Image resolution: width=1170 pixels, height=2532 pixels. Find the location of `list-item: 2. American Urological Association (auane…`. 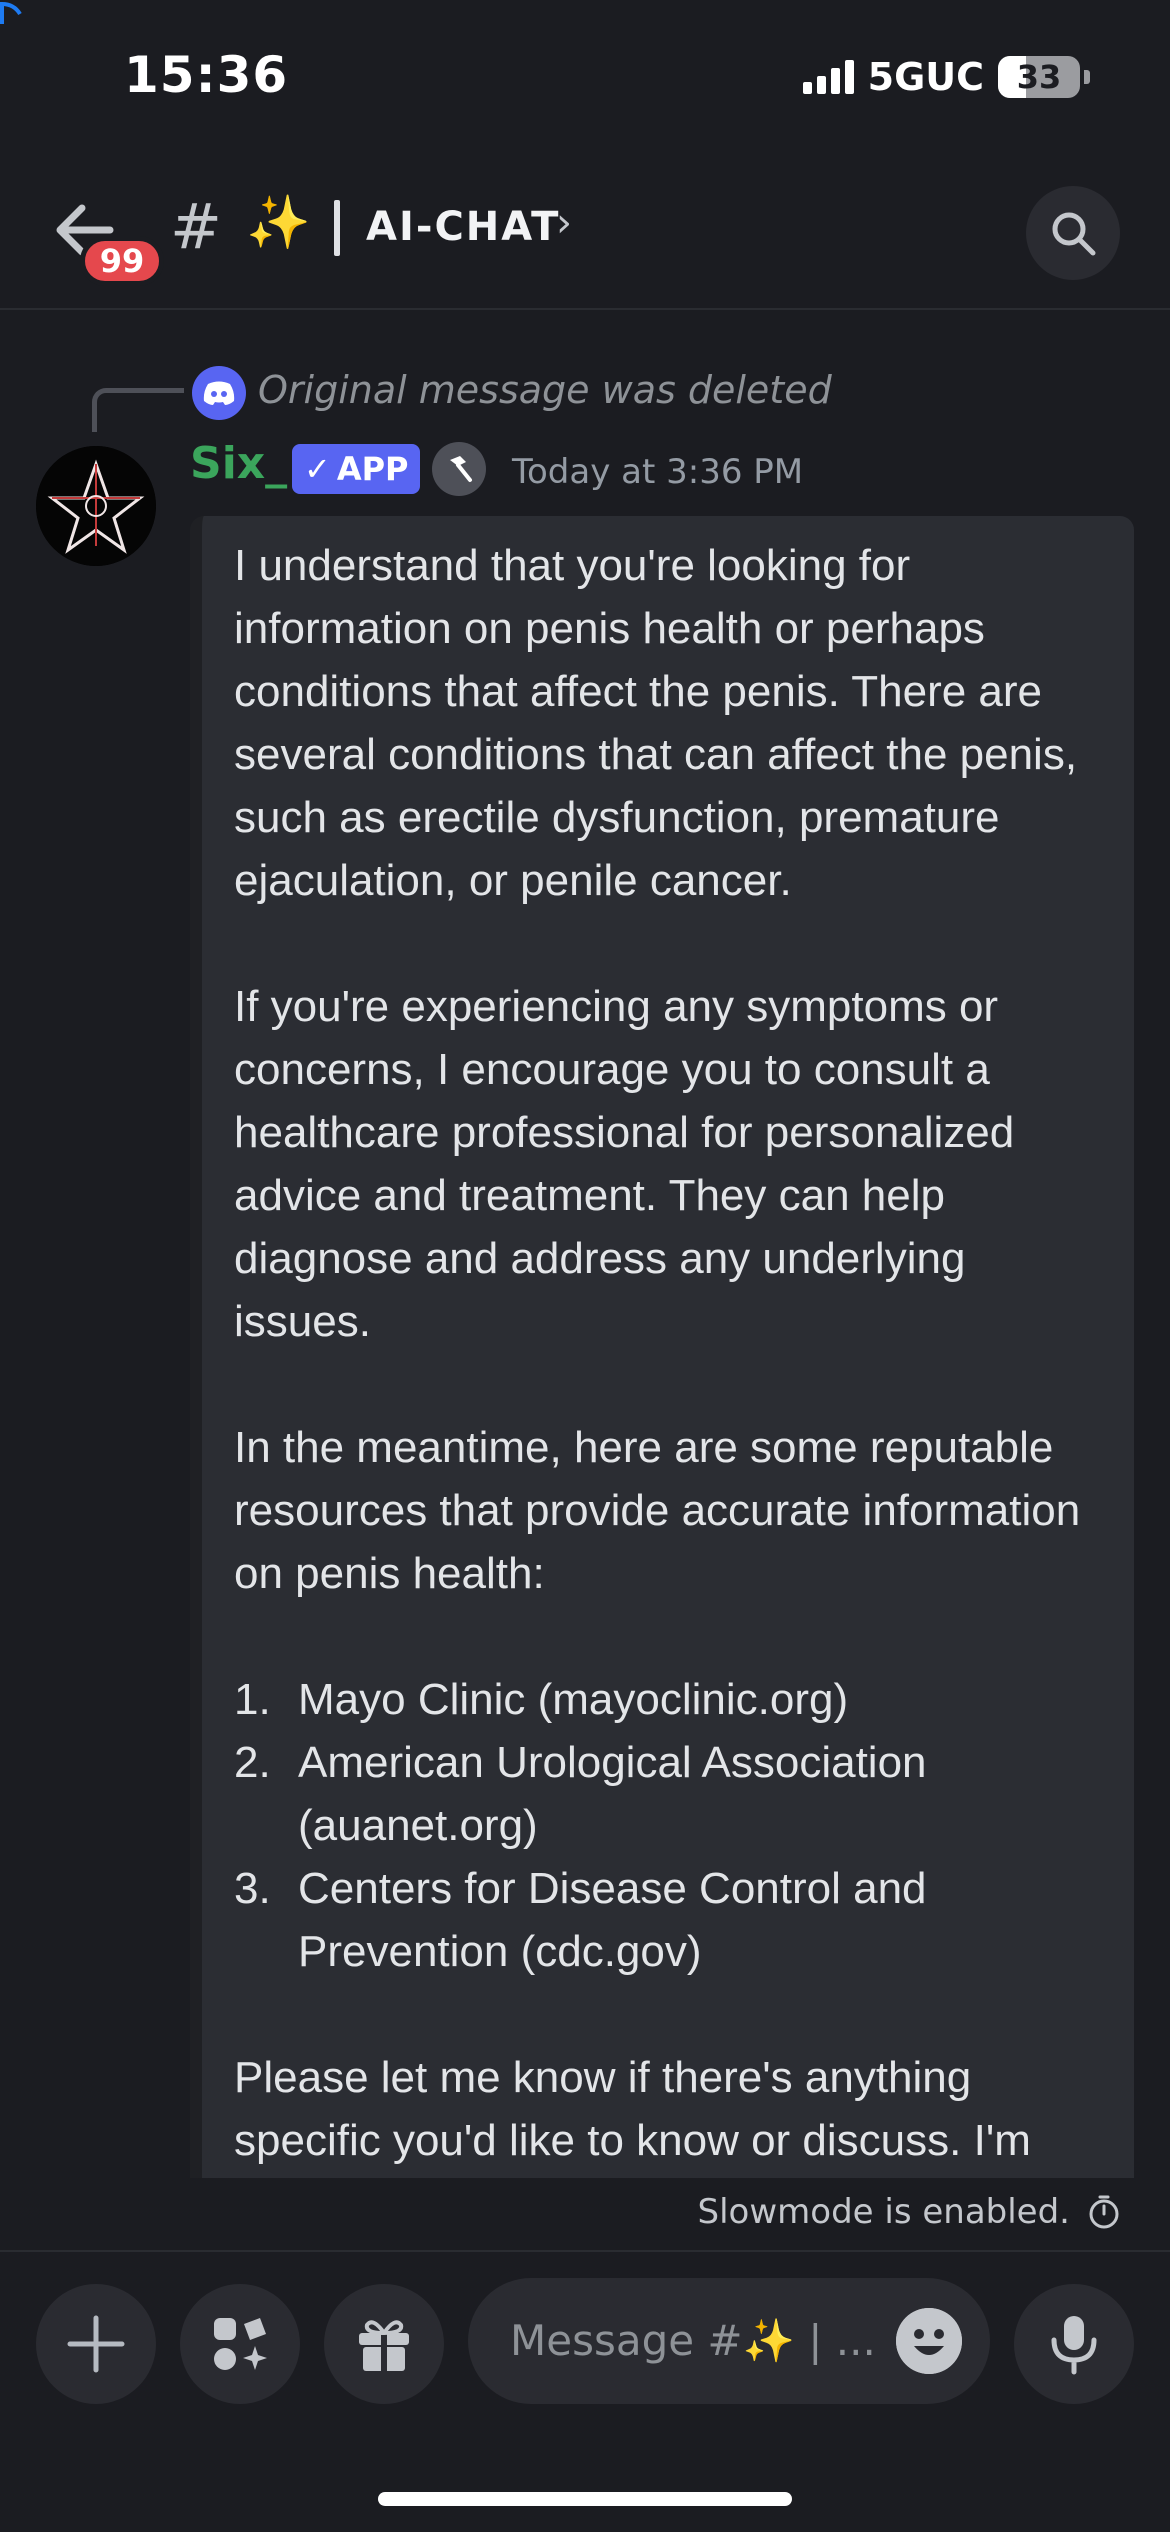

list-item: 2. American Urological Association (auane… is located at coordinates (580, 1794).